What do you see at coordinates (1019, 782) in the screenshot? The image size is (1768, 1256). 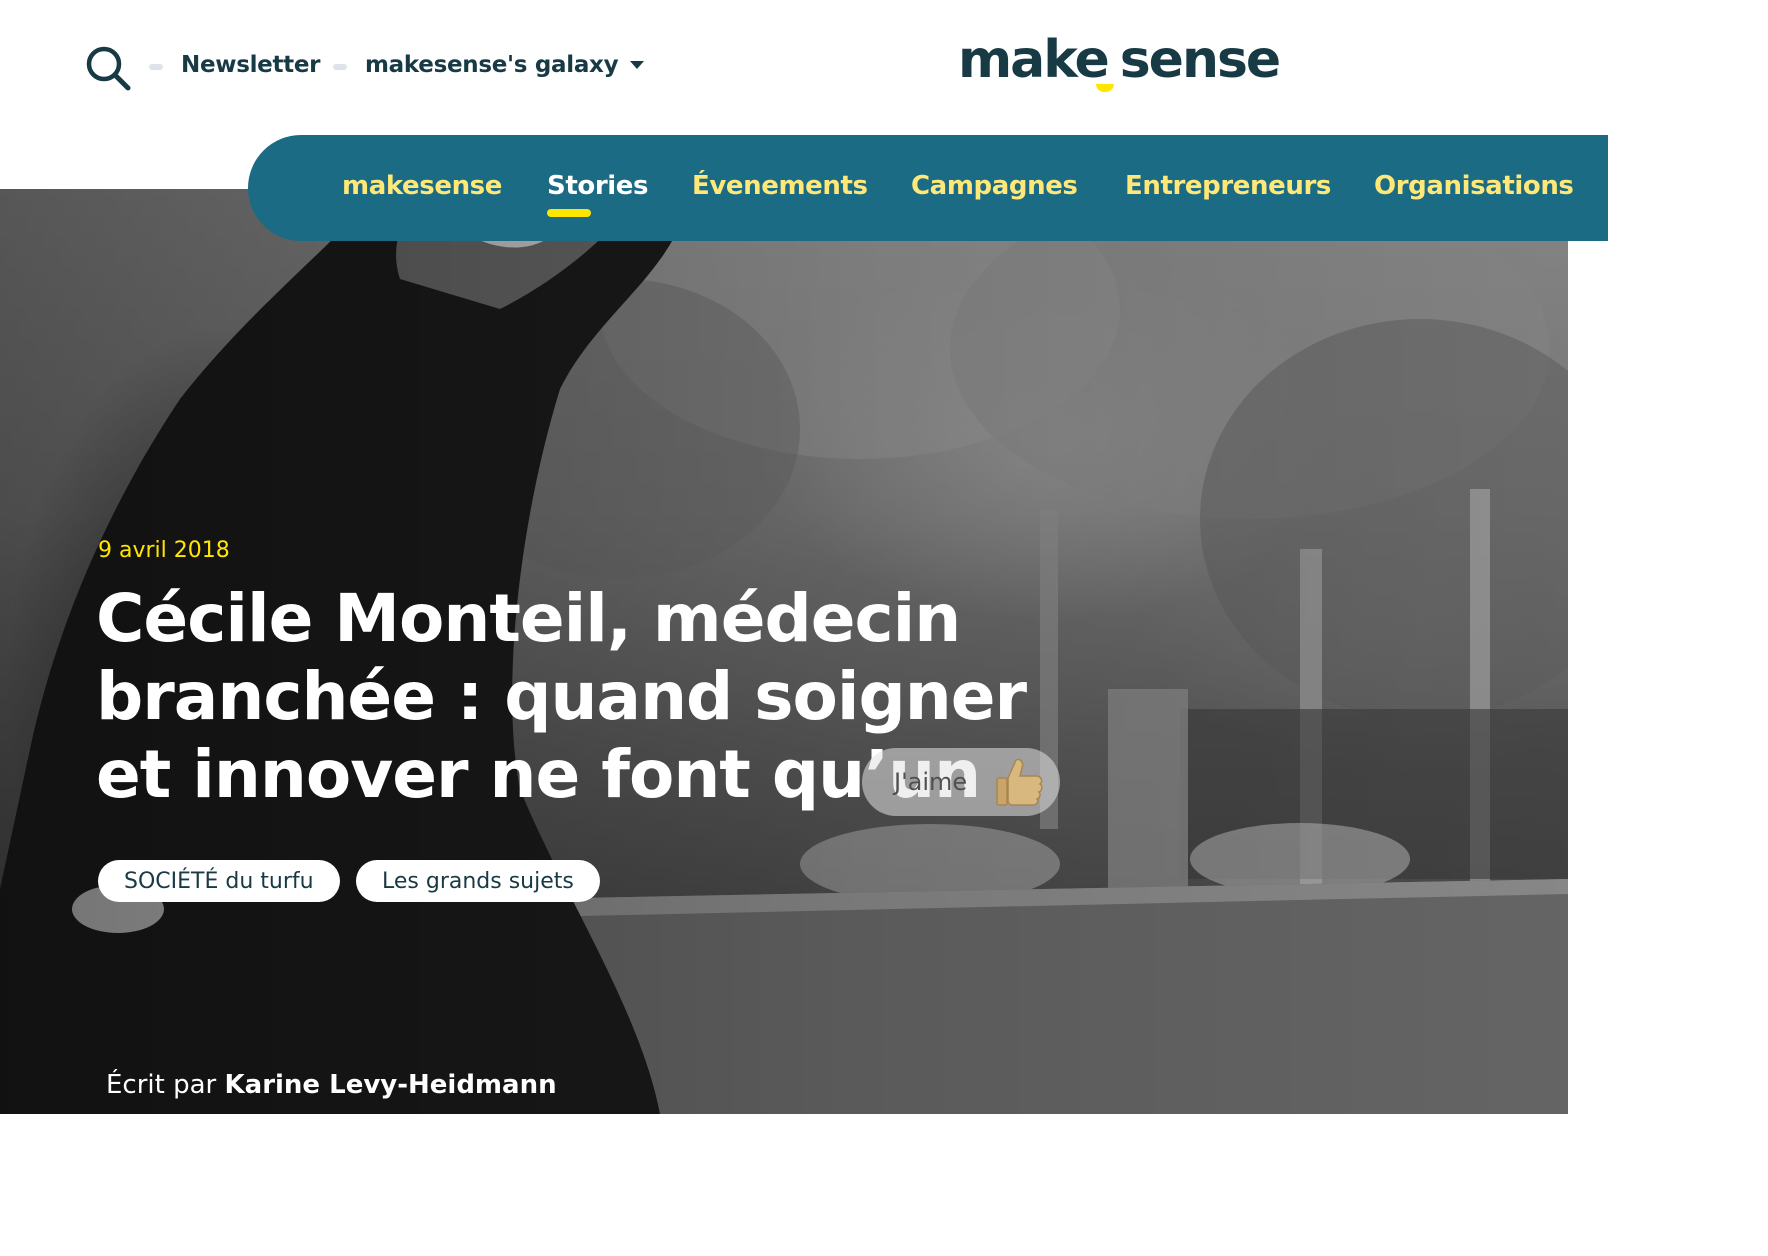 I see `thumbs-up-icon` at bounding box center [1019, 782].